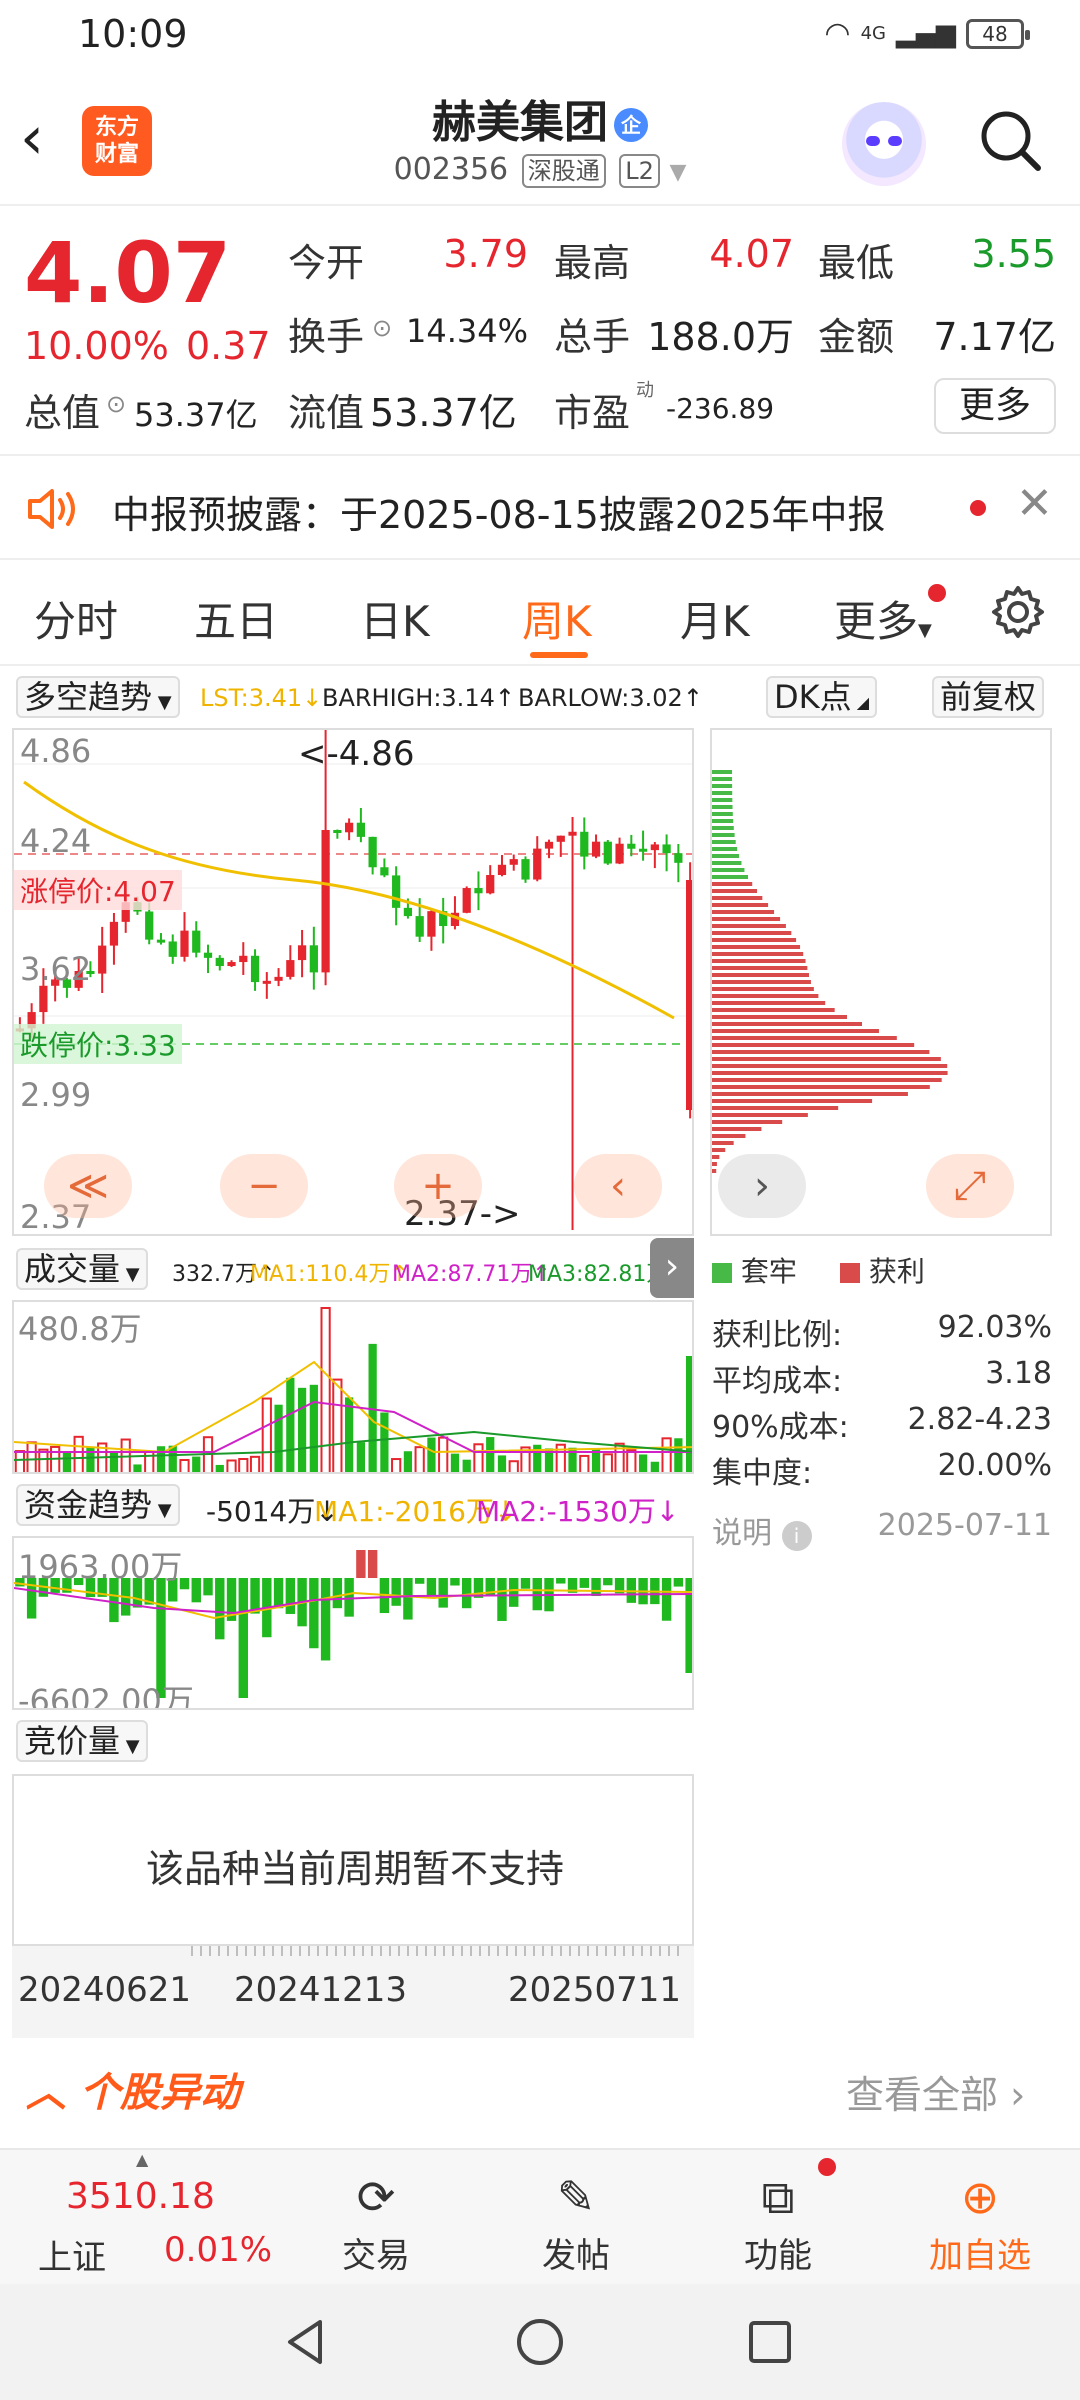 Image resolution: width=1080 pixels, height=2400 pixels. What do you see at coordinates (850, 1273) in the screenshot?
I see `legend-swatch-red` at bounding box center [850, 1273].